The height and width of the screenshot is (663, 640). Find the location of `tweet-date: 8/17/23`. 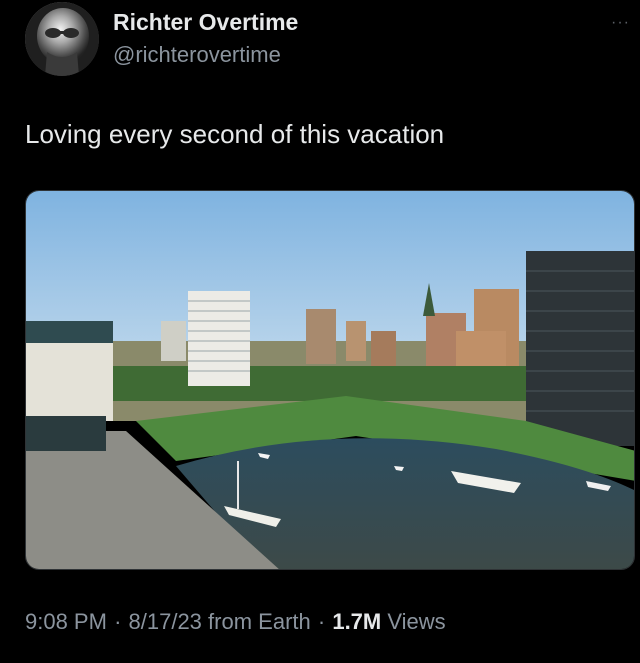

tweet-date: 8/17/23 is located at coordinates (165, 621).